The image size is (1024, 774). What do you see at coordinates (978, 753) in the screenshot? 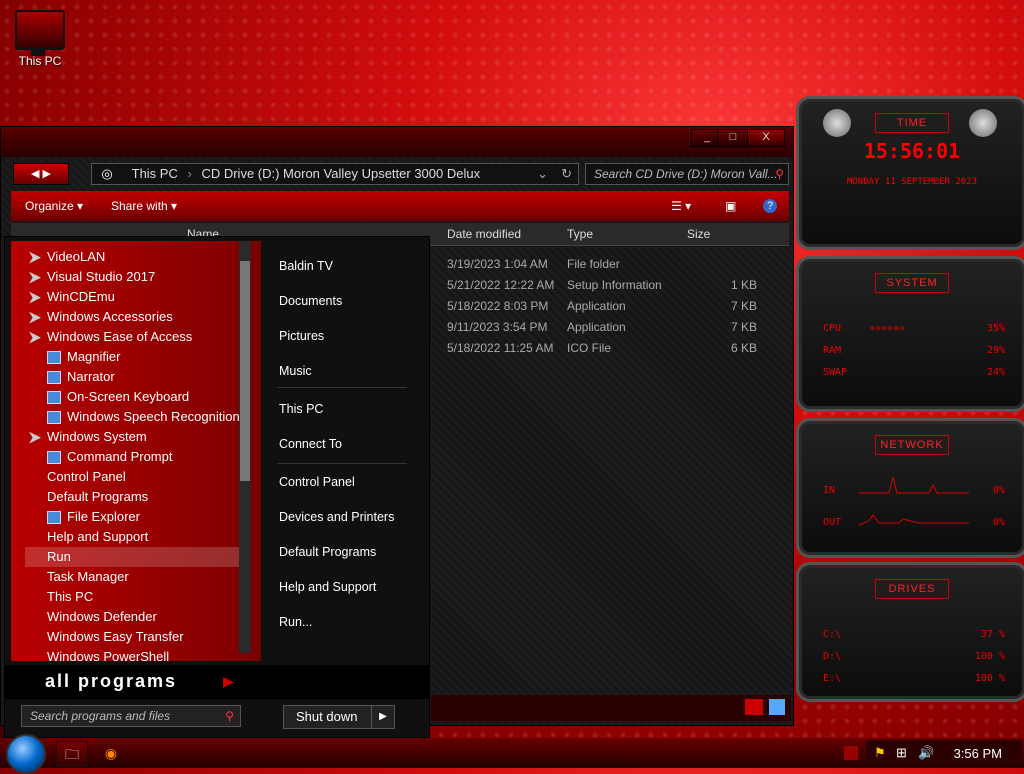
I see `taskbar-clock: 3:56 PM` at bounding box center [978, 753].